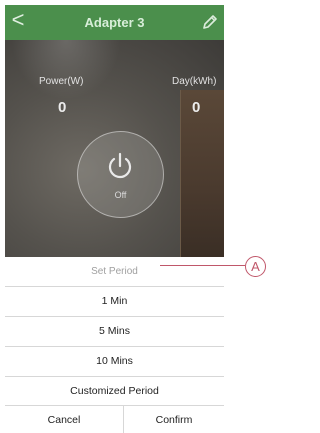  Describe the element at coordinates (66, 70) in the screenshot. I see `background-photo` at that location.